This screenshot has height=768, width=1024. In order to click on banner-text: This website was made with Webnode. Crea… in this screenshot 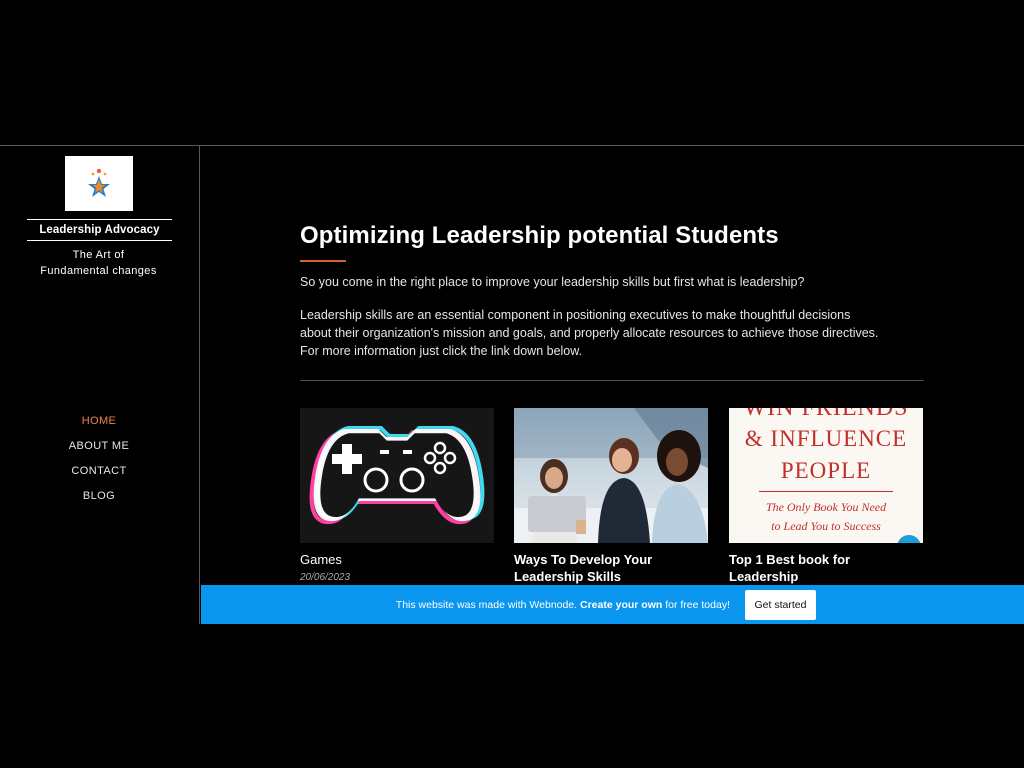, I will do `click(465, 605)`.